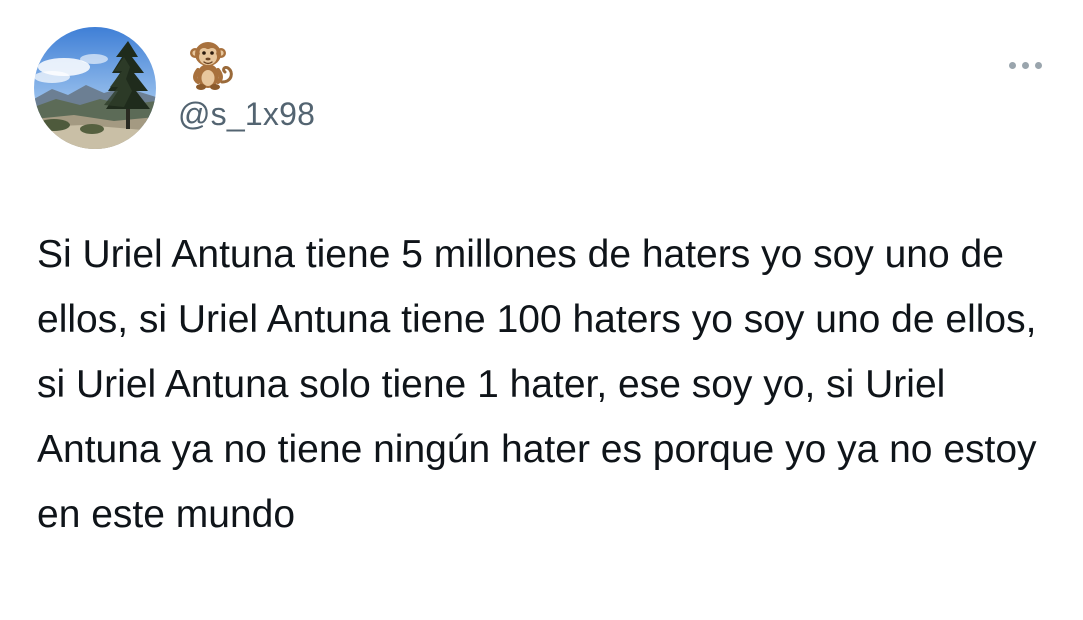 This screenshot has height=620, width=1083. What do you see at coordinates (246, 114) in the screenshot?
I see `user-handle: @s_1x98` at bounding box center [246, 114].